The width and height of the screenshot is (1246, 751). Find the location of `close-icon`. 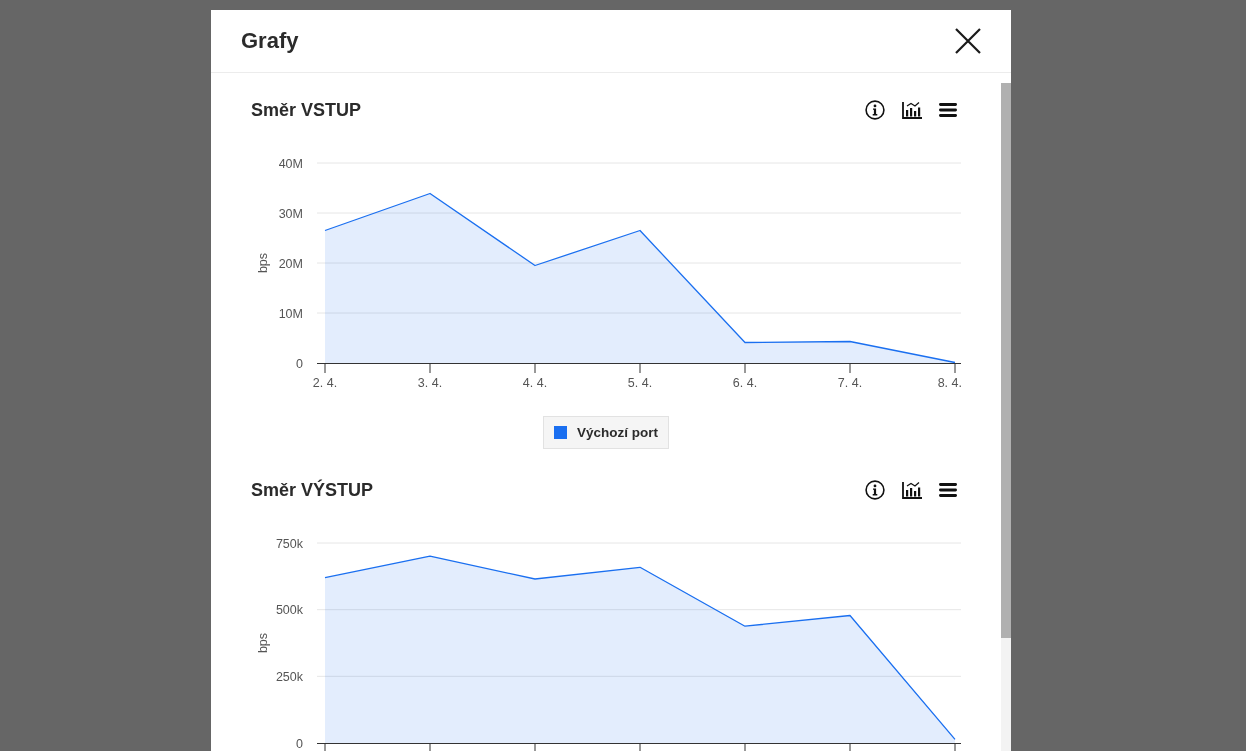

close-icon is located at coordinates (968, 41).